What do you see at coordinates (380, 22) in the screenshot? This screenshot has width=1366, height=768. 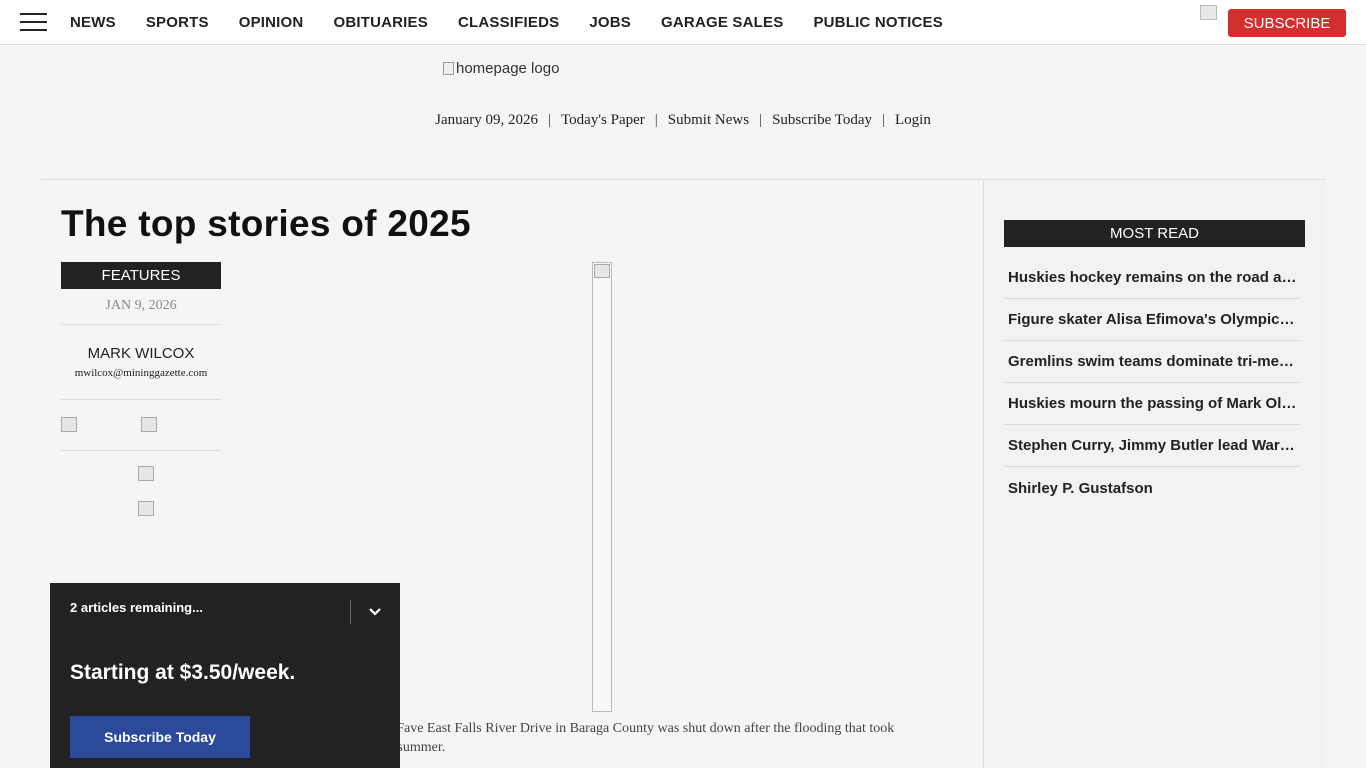 I see `nav-obituaries: OBITUARIES` at bounding box center [380, 22].